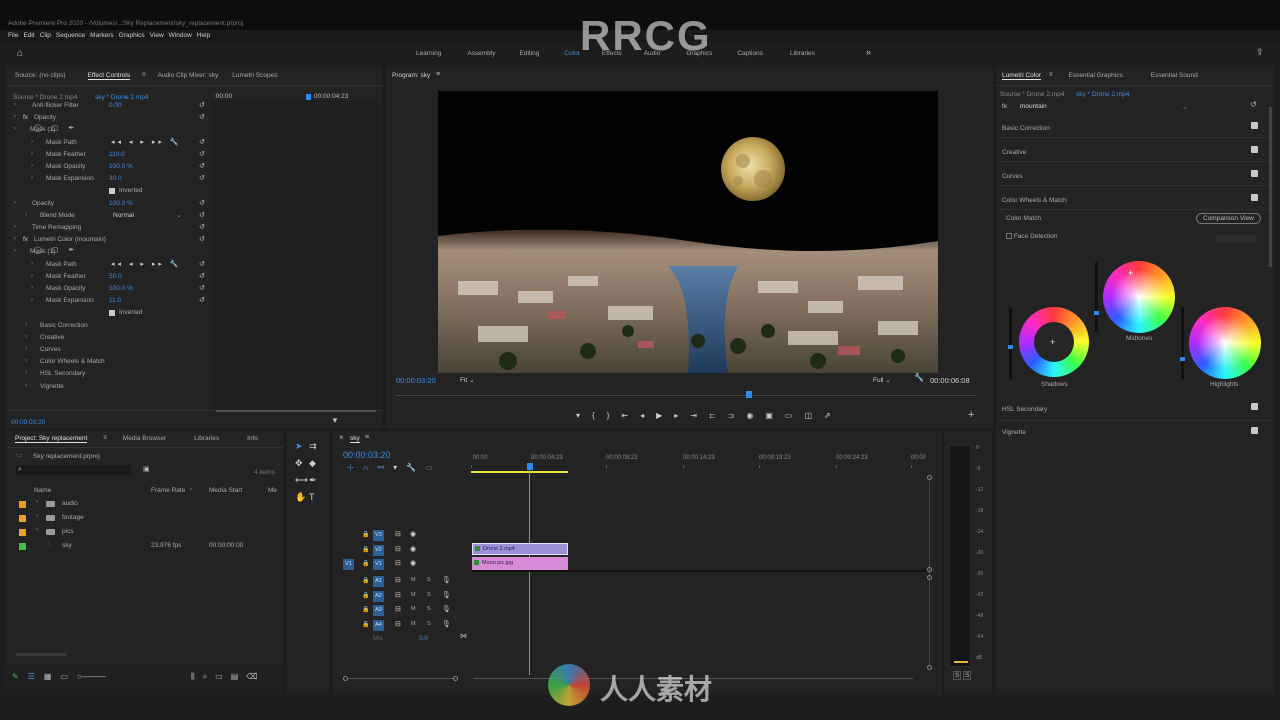 This screenshot has height=720, width=1280. What do you see at coordinates (1032, 236) in the screenshot?
I see `face-detection-row: Face Detection` at bounding box center [1032, 236].